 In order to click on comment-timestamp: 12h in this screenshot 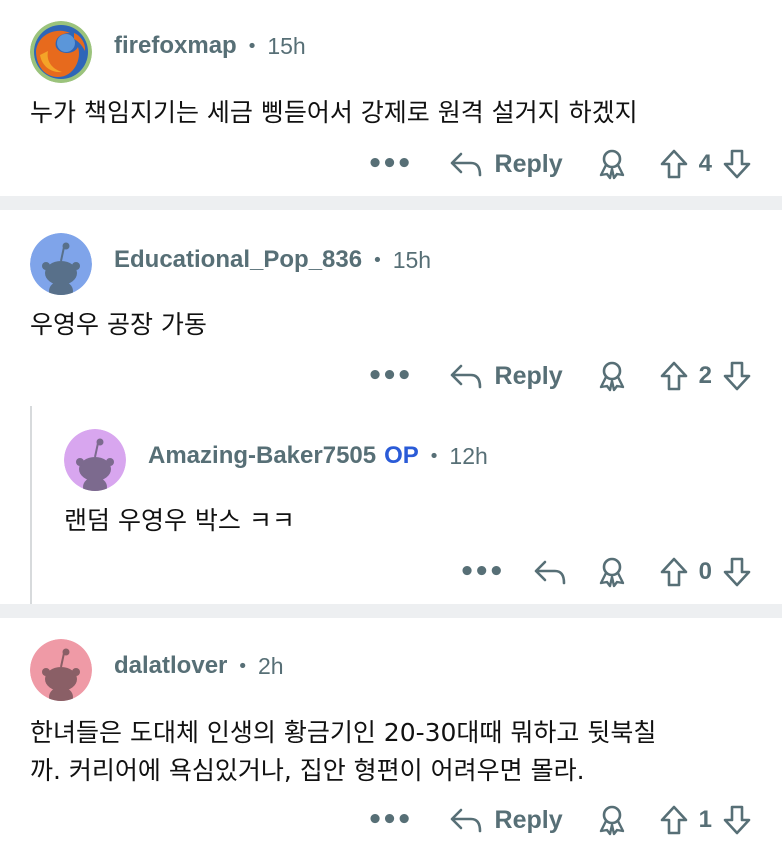, I will do `click(468, 455)`.